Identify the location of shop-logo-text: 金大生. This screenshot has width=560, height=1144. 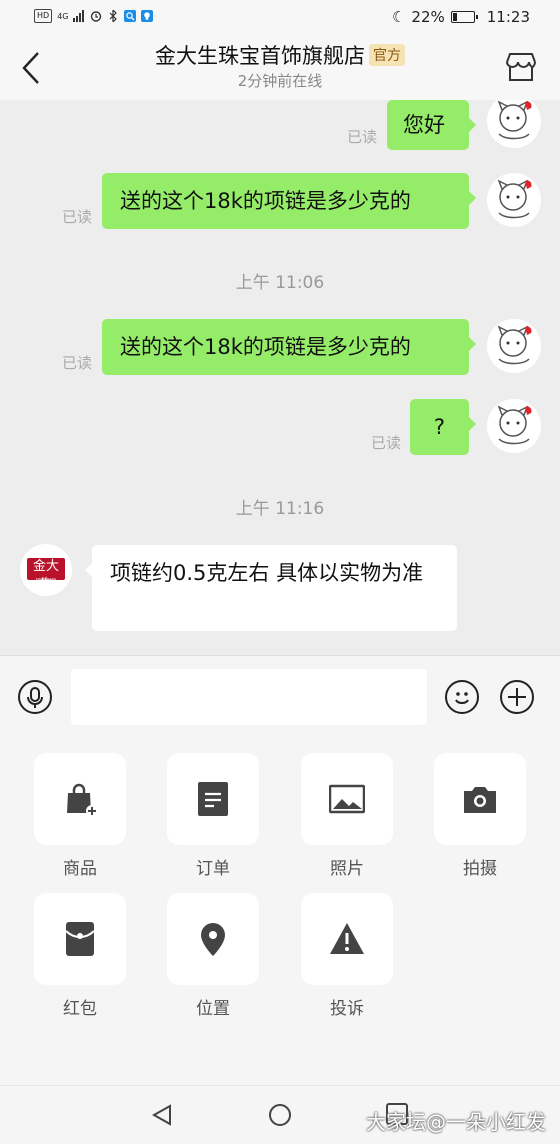
(45, 575).